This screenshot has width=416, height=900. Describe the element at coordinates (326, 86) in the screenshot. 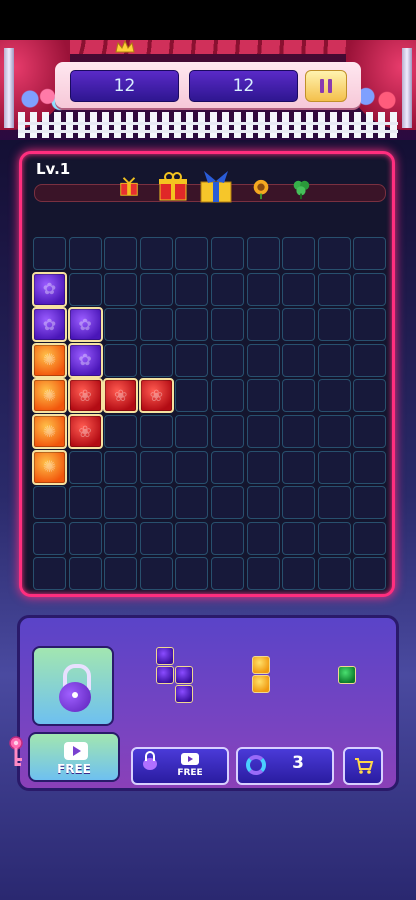

I see `pause-button` at that location.